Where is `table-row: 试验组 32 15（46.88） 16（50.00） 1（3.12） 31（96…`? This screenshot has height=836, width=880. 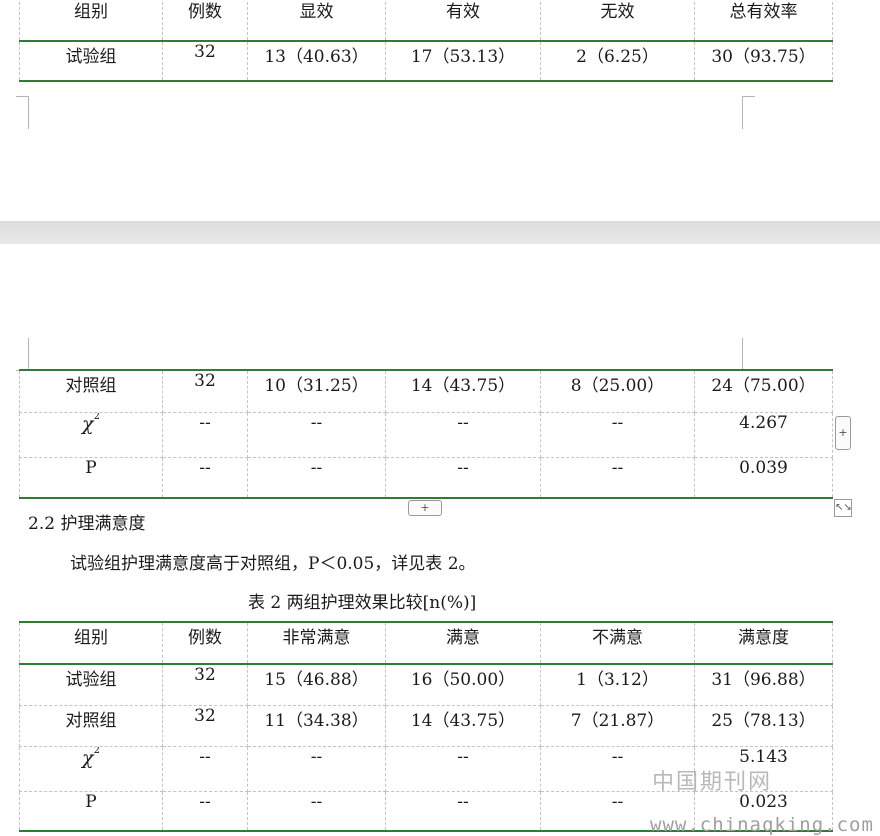 table-row: 试验组 32 15（46.88） 16（50.00） 1（3.12） 31（96… is located at coordinates (426, 684).